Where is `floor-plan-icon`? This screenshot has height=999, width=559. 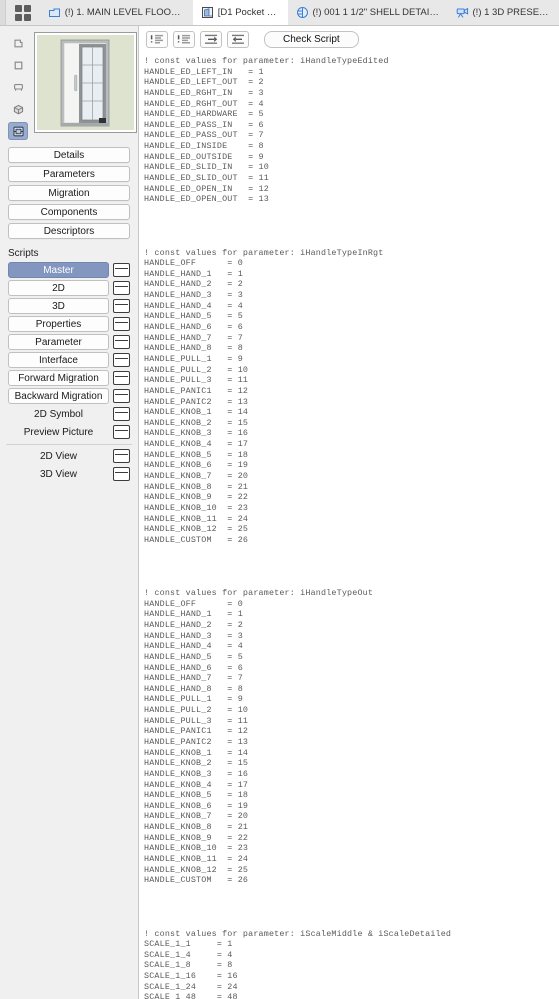 floor-plan-icon is located at coordinates (54, 12).